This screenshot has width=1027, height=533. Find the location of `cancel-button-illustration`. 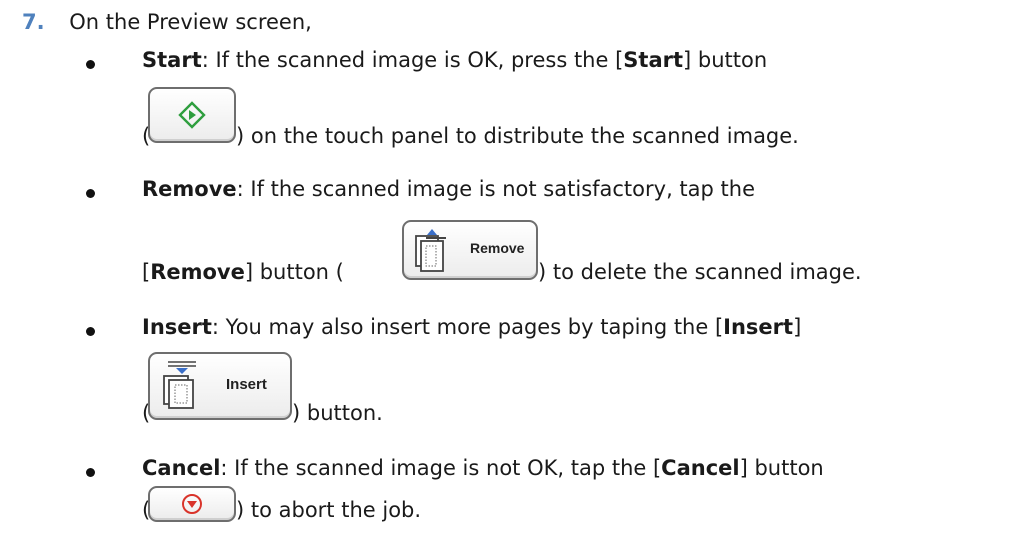

cancel-button-illustration is located at coordinates (192, 504).